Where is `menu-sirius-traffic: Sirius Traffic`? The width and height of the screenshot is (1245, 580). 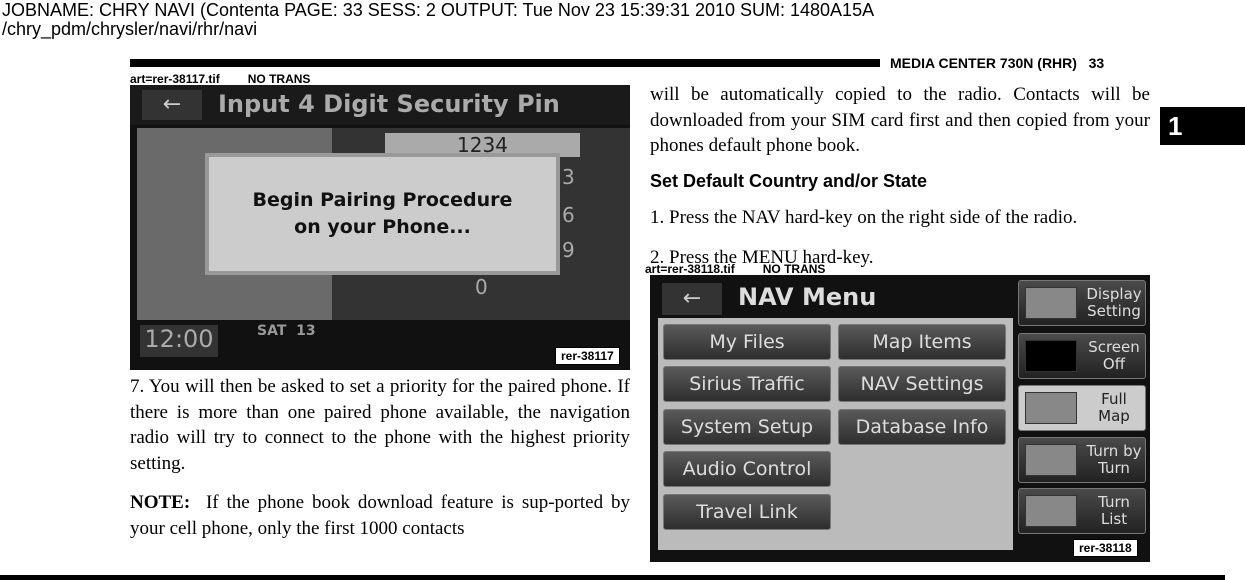
menu-sirius-traffic: Sirius Traffic is located at coordinates (747, 384).